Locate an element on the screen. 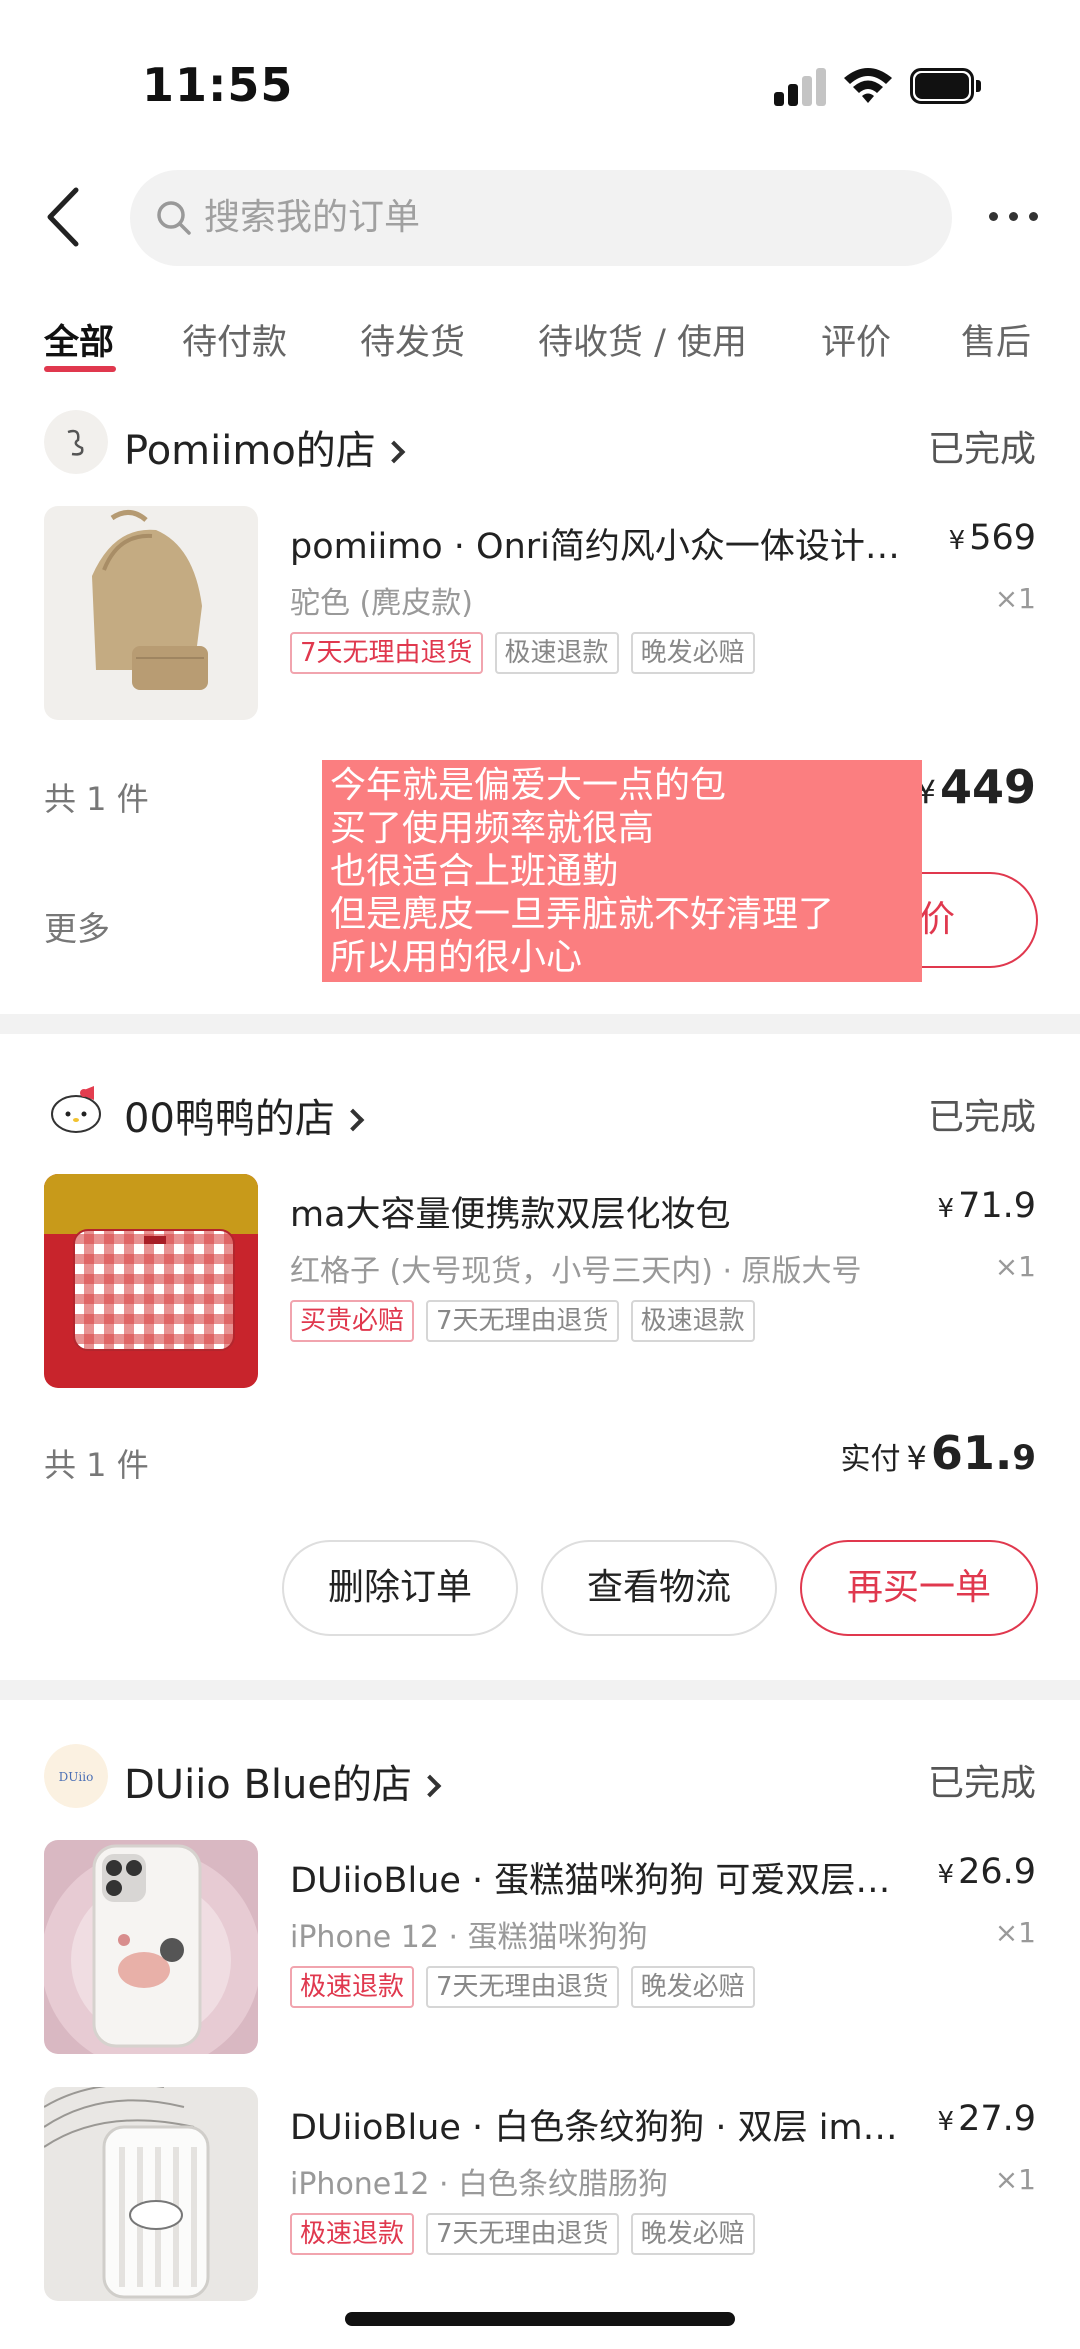 The image size is (1080, 2349). search-bar is located at coordinates (541, 218).